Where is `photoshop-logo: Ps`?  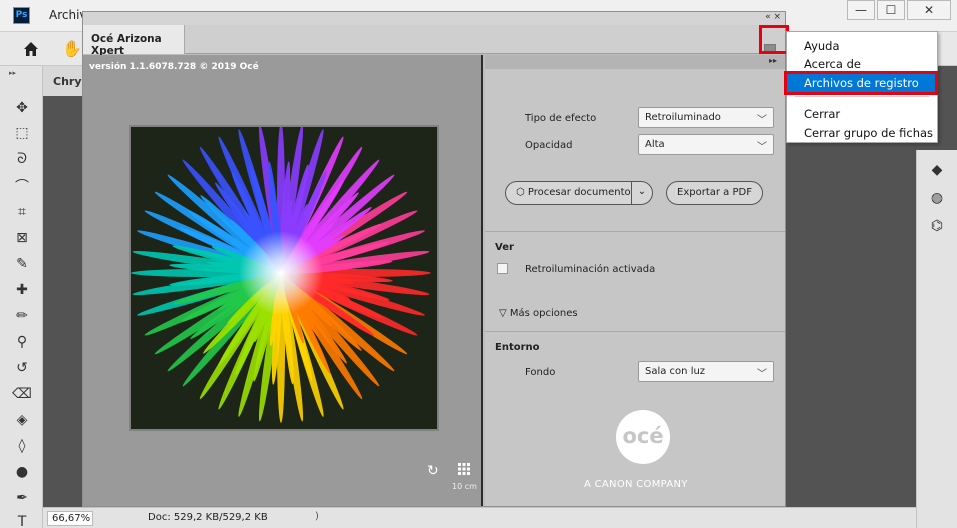 photoshop-logo: Ps is located at coordinates (21, 15).